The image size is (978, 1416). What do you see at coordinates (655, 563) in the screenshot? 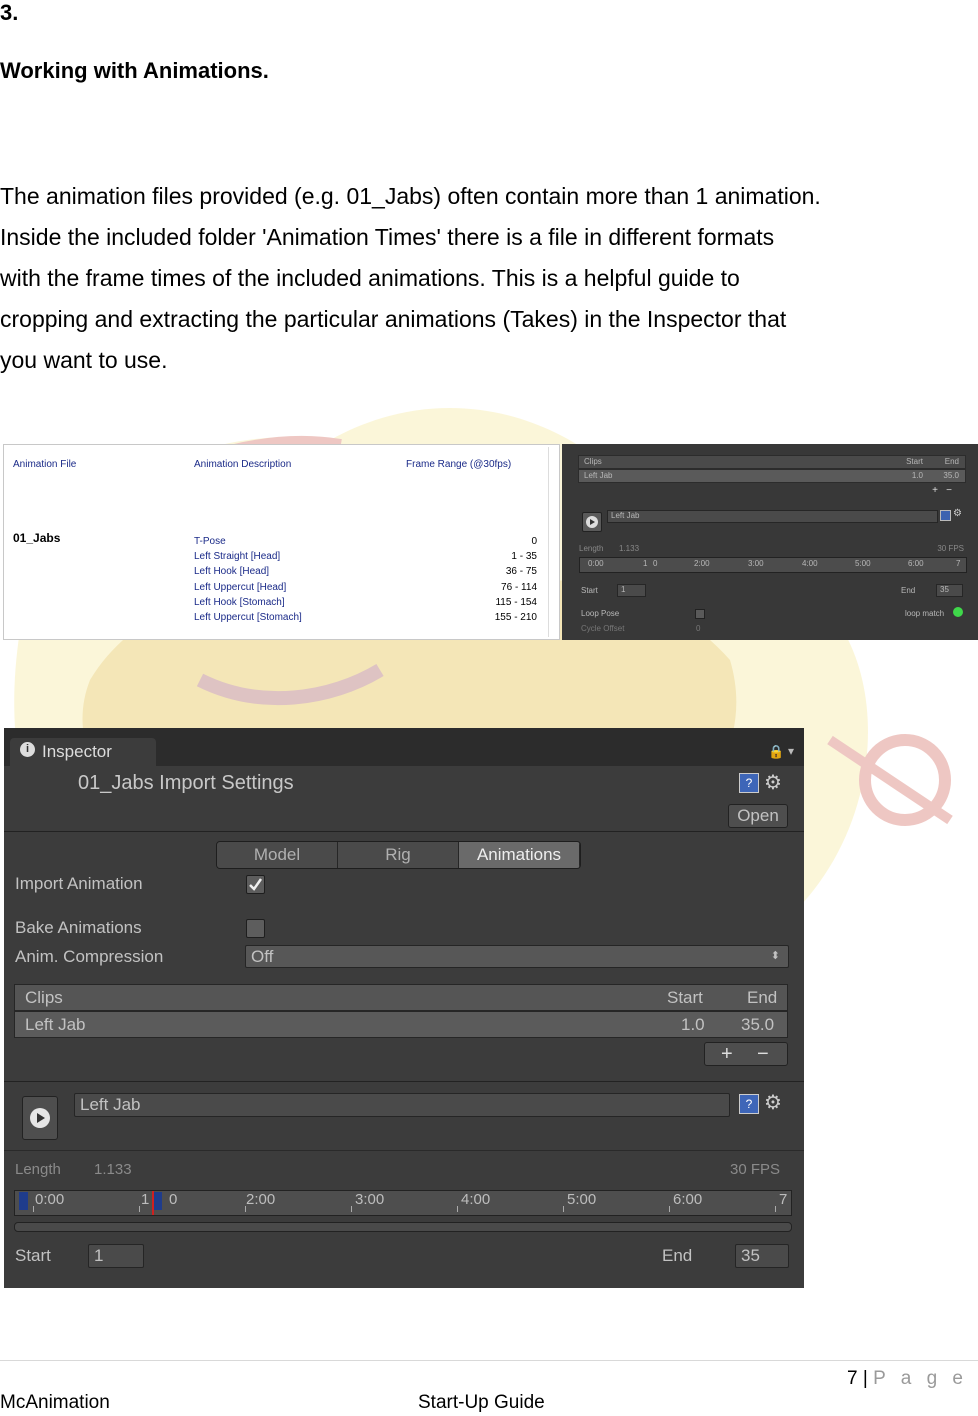
I see `timeline-label: 0` at bounding box center [655, 563].